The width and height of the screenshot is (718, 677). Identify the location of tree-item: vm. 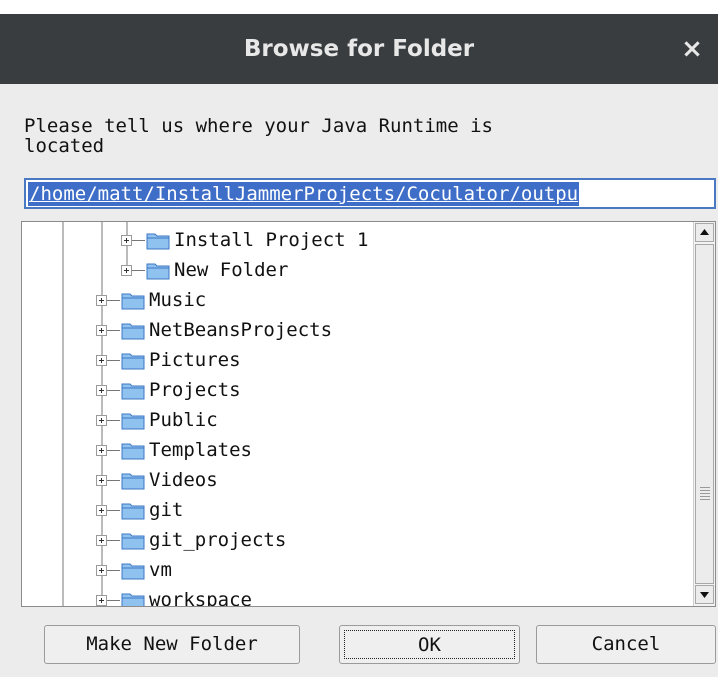
(134, 570).